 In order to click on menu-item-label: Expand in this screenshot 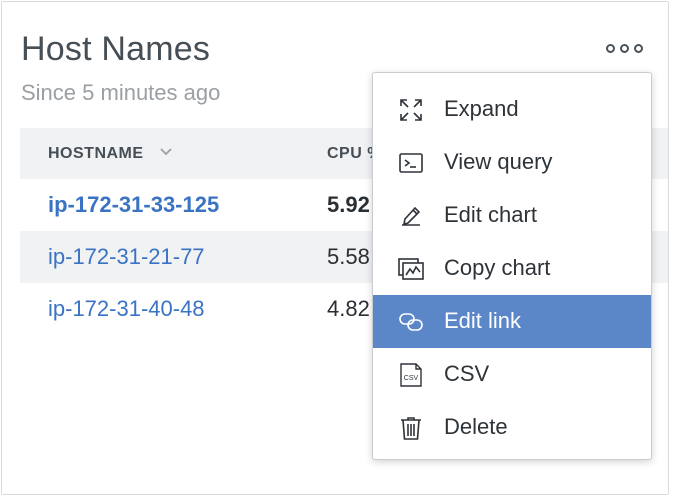, I will do `click(481, 108)`.